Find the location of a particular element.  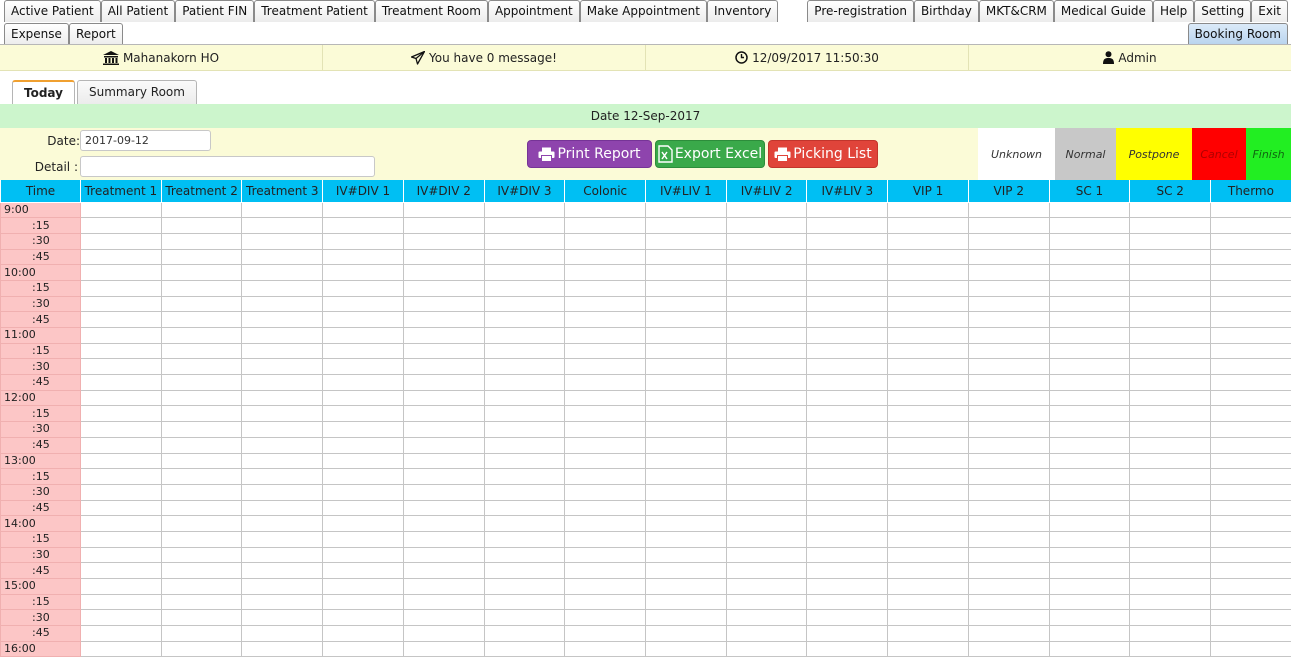

nav-tab-active-patient: Active Patient is located at coordinates (52, 11).